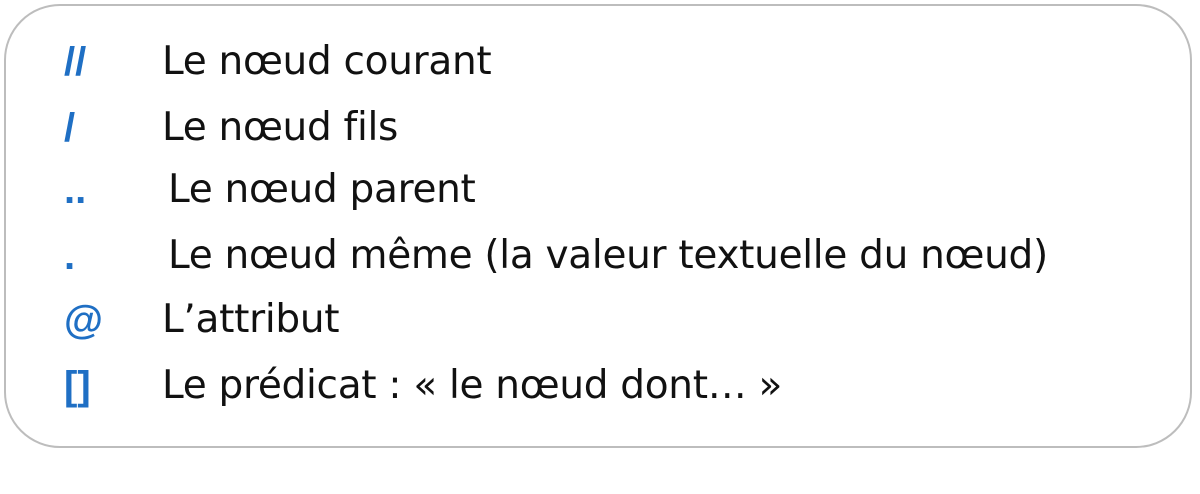  I want to click on legend-label: Le nœud fils, so click(280, 127).